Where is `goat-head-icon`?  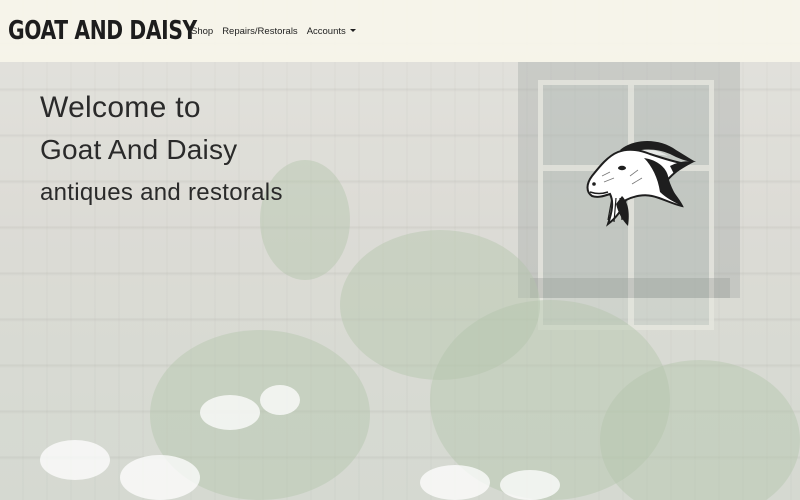 goat-head-icon is located at coordinates (641, 184).